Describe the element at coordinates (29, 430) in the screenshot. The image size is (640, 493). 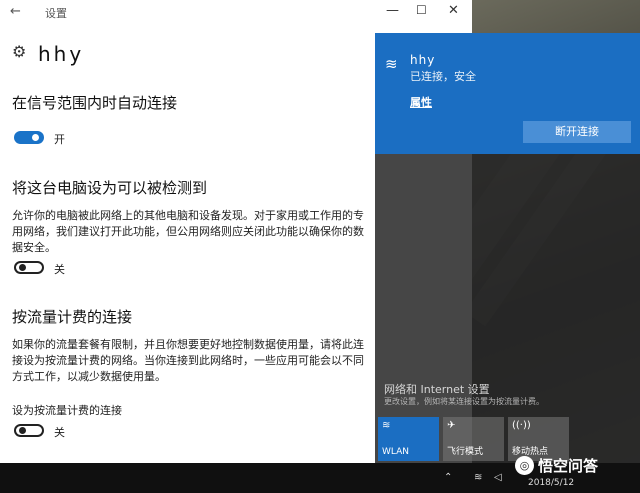
I see `metered-toggle` at that location.